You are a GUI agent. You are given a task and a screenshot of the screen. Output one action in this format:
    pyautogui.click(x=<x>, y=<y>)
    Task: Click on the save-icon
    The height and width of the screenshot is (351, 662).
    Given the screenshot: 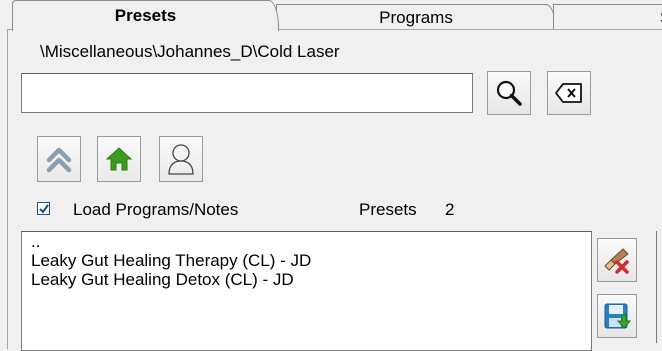 What is the action you would take?
    pyautogui.click(x=617, y=316)
    